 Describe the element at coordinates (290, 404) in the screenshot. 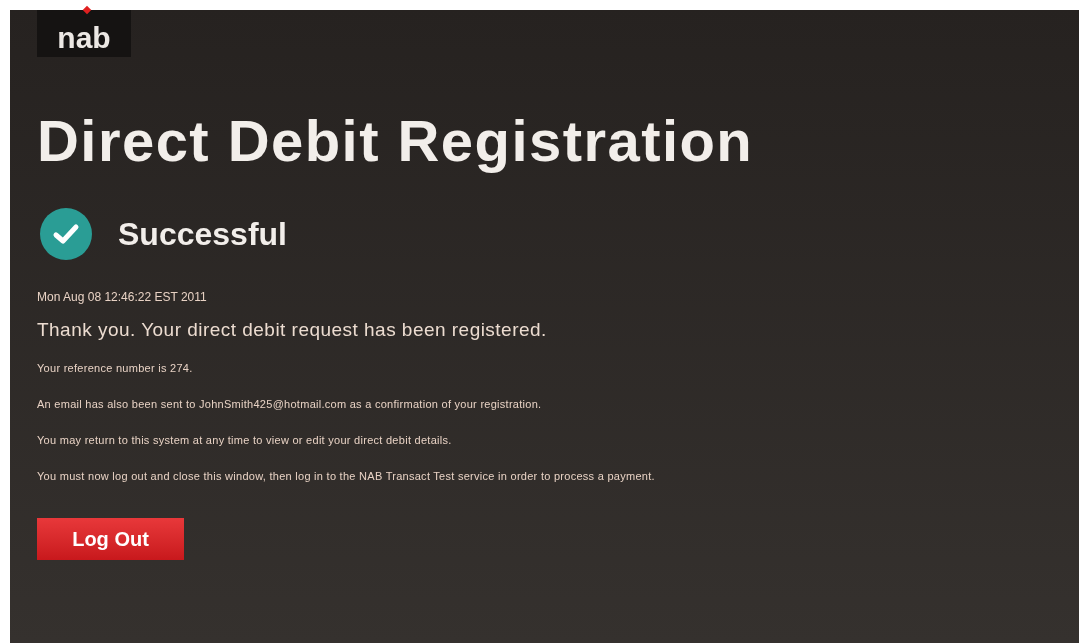

I see `info-text: An email has also been sent to JohnSmith425@hotmail.com as a confirmation of your registration.` at that location.